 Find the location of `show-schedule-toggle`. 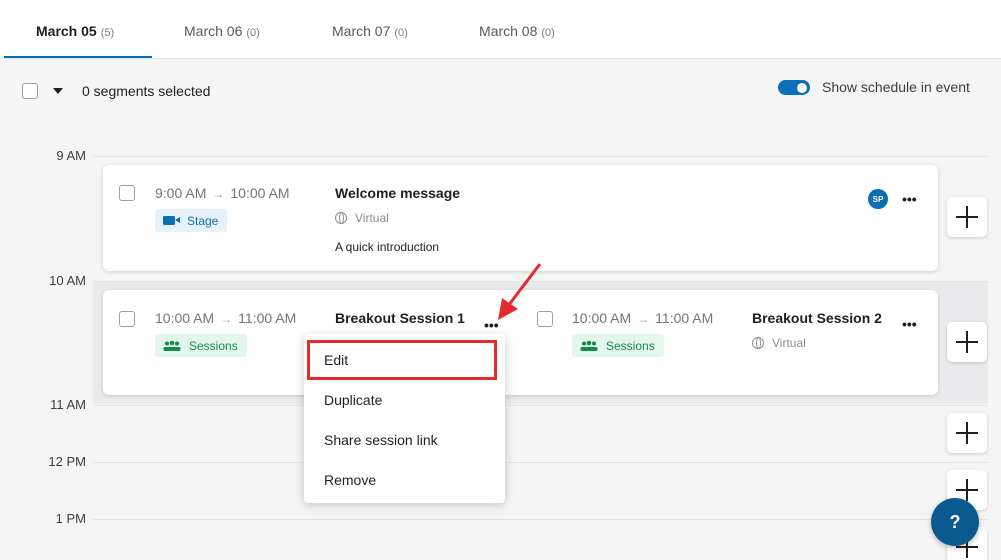

show-schedule-toggle is located at coordinates (794, 87).